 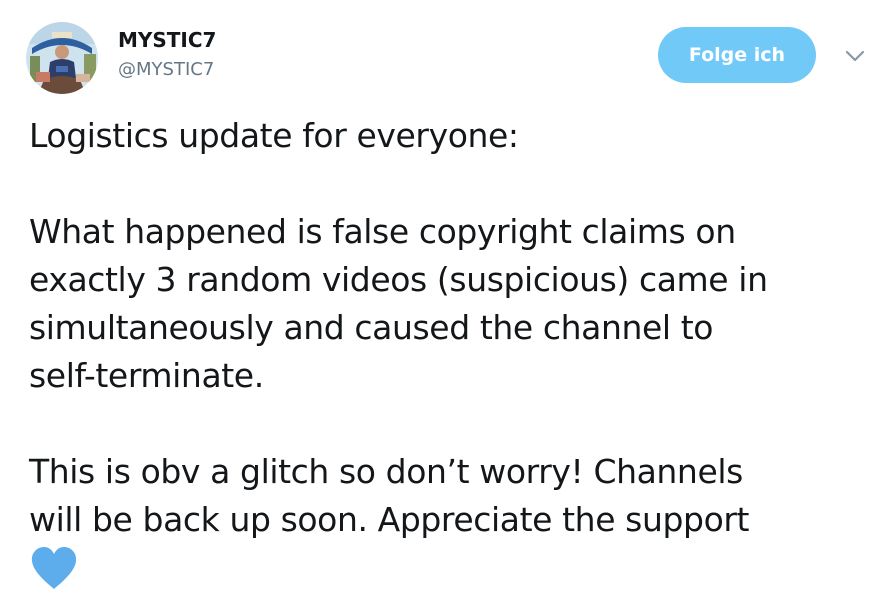 What do you see at coordinates (274, 135) in the screenshot?
I see `tweet-line: Logistics update for everyone:` at bounding box center [274, 135].